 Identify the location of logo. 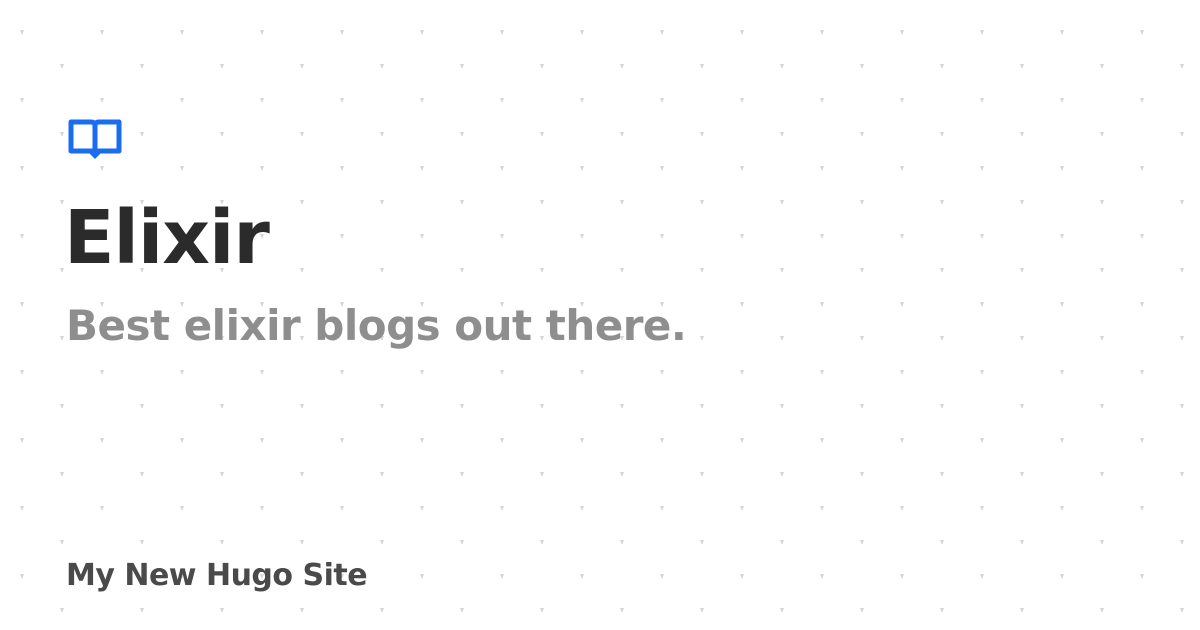
(95, 140).